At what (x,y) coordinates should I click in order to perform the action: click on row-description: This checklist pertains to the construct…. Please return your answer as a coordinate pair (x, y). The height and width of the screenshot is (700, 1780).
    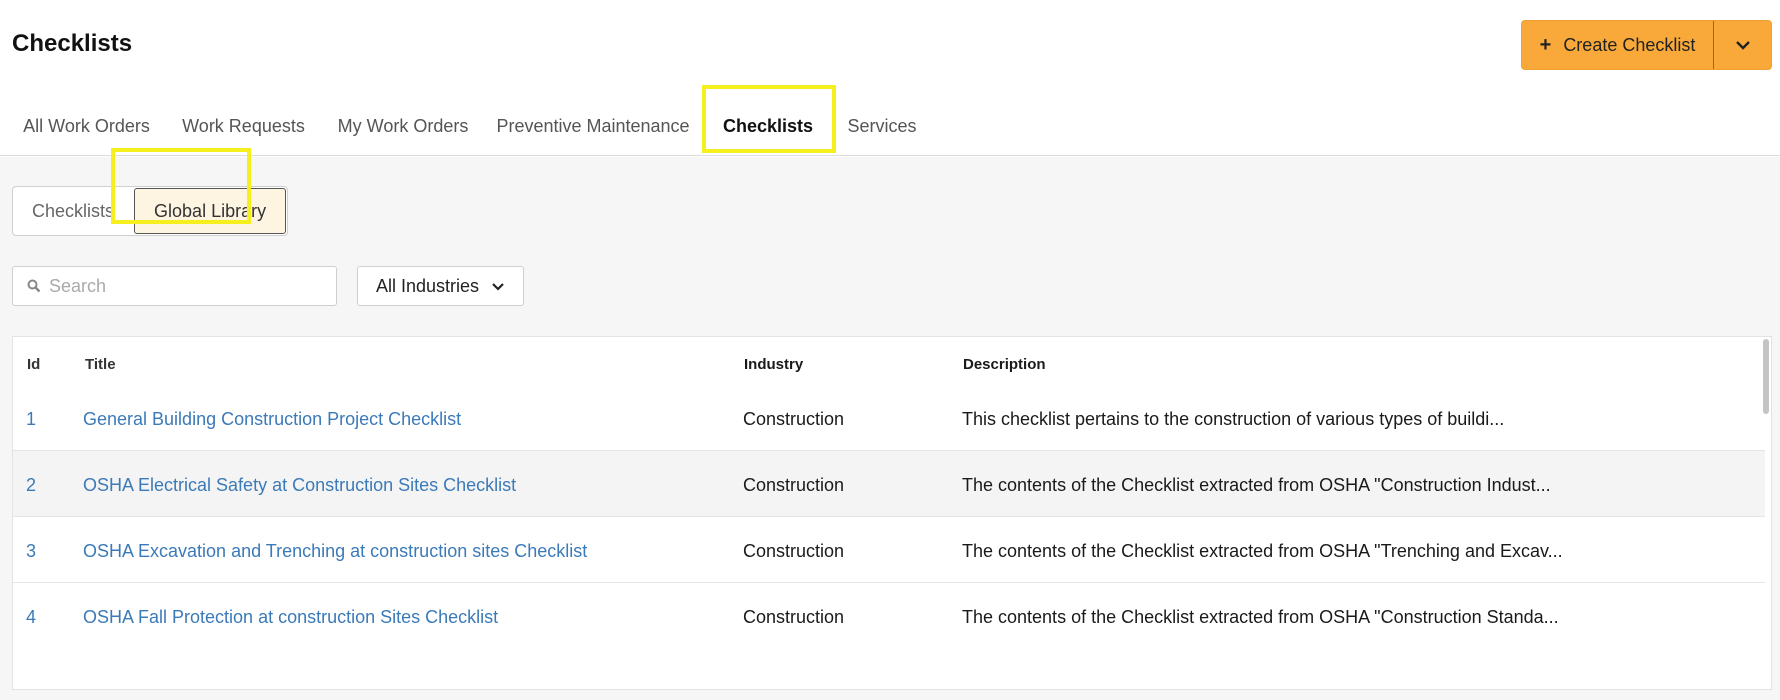
    Looking at the image, I should click on (1233, 419).